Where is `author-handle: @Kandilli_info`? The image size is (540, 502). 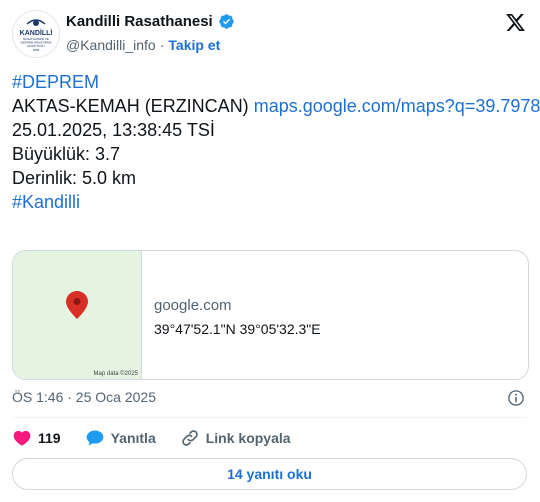 author-handle: @Kandilli_info is located at coordinates (111, 45).